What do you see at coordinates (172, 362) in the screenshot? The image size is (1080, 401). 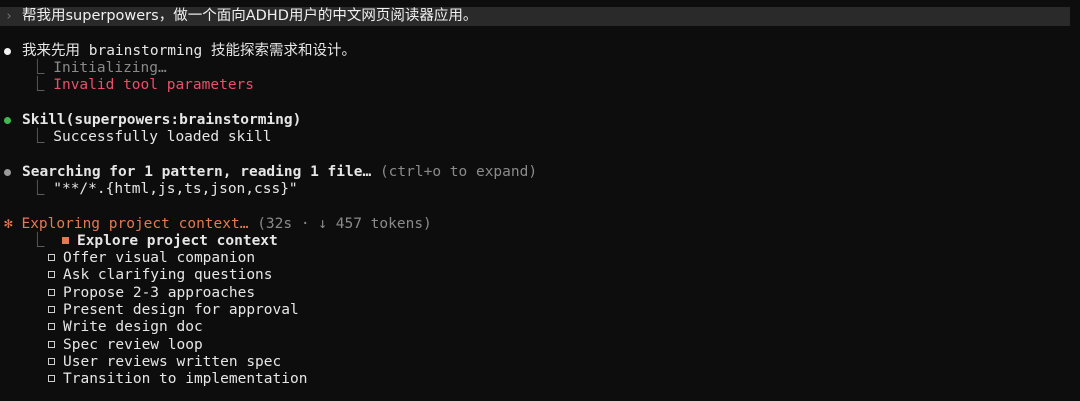 I see `task-label: User reviews written spec` at bounding box center [172, 362].